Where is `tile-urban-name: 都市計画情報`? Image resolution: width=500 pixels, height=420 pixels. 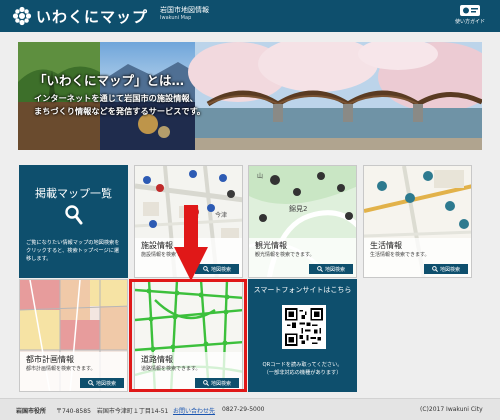
tile-urban-name: 都市計画情報 is located at coordinates (50, 359).